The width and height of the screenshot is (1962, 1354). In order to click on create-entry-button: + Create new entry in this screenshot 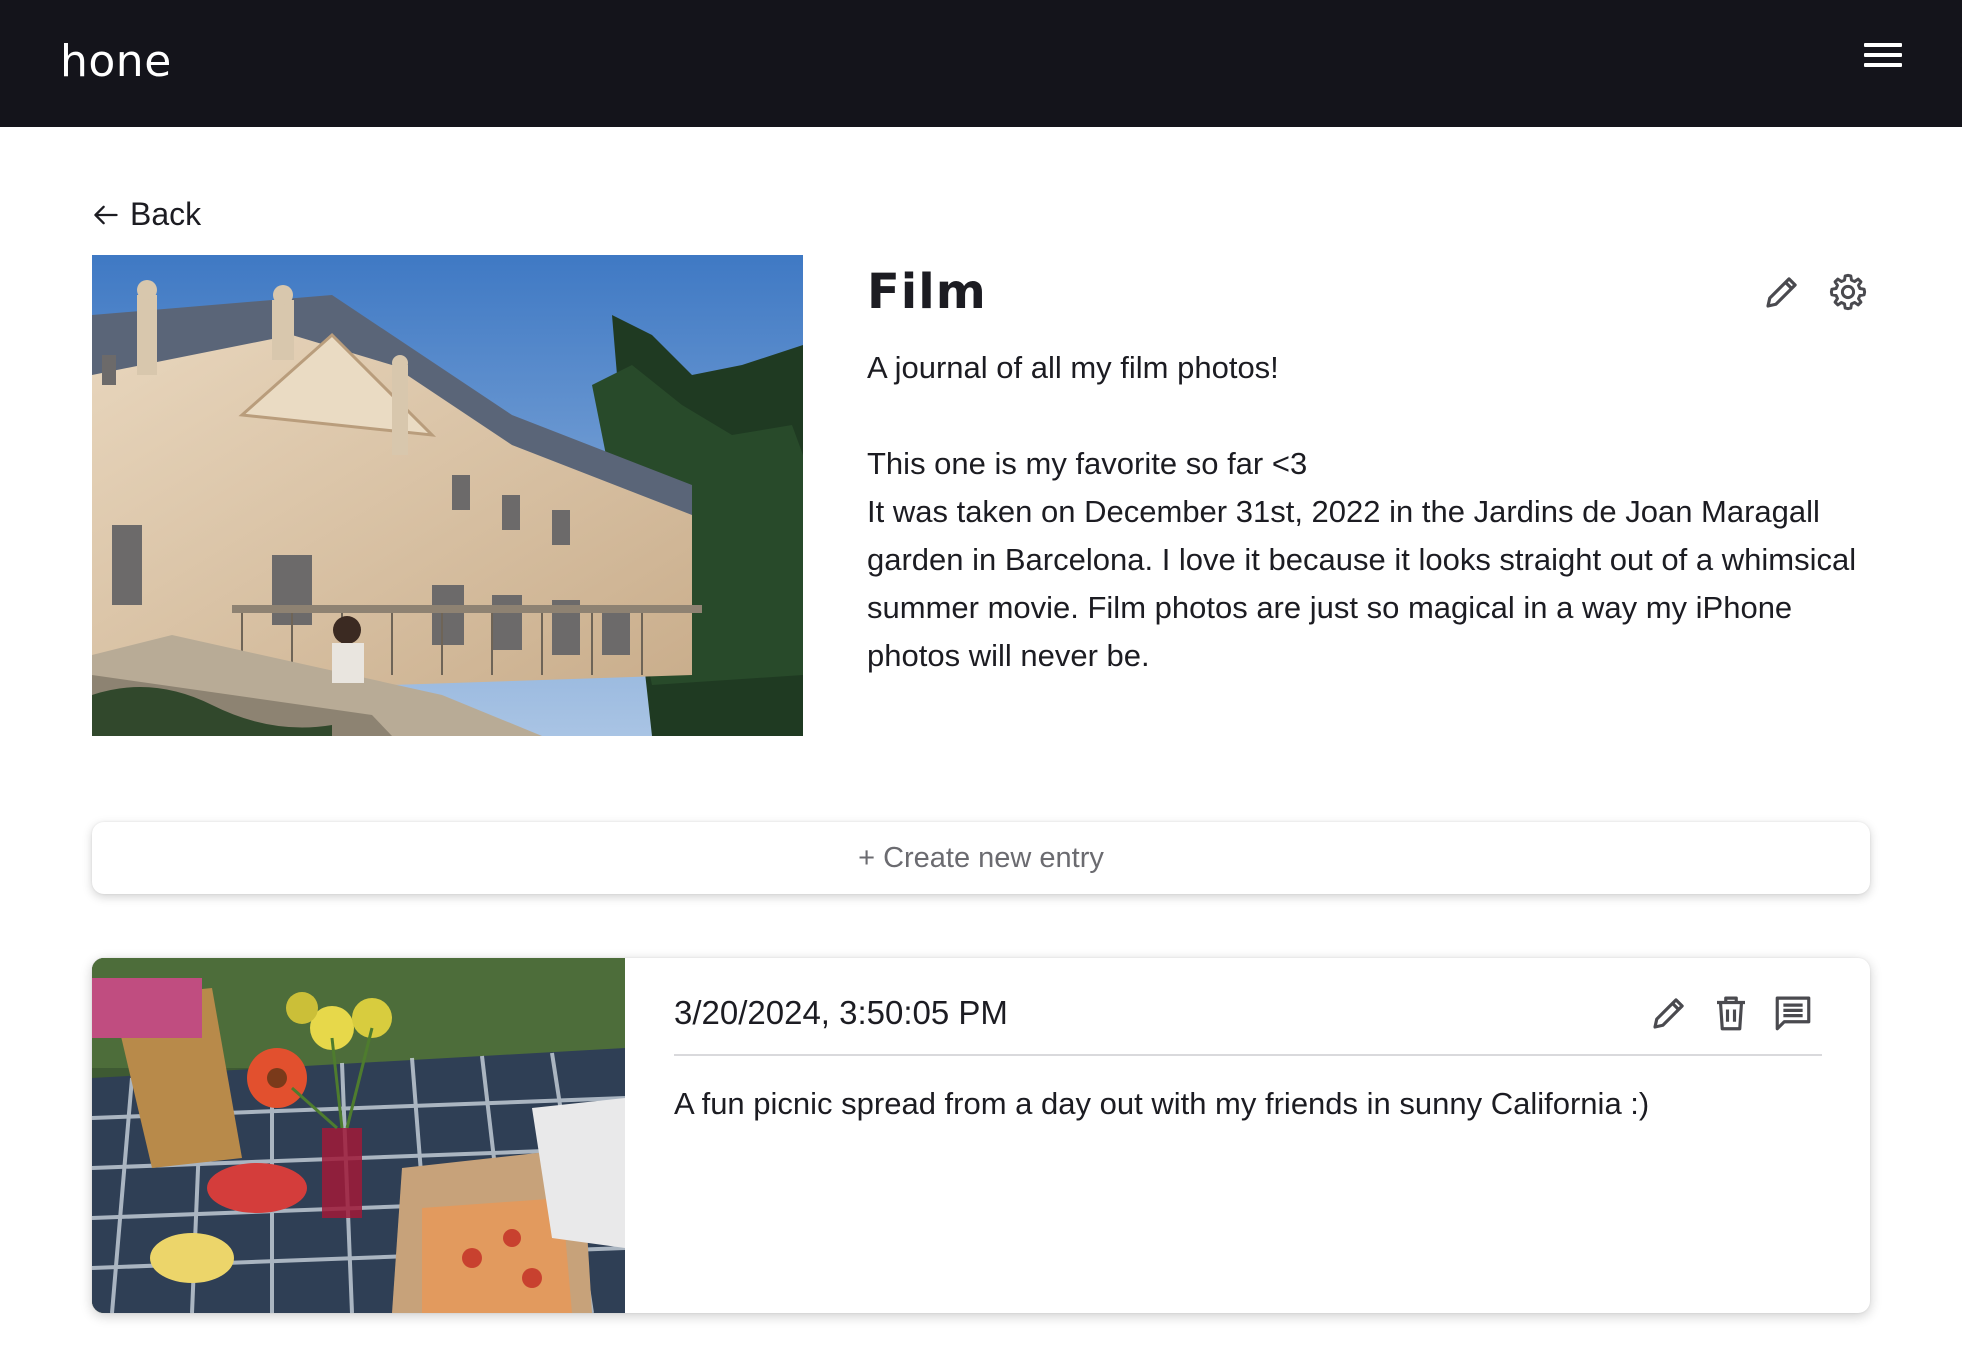, I will do `click(981, 858)`.